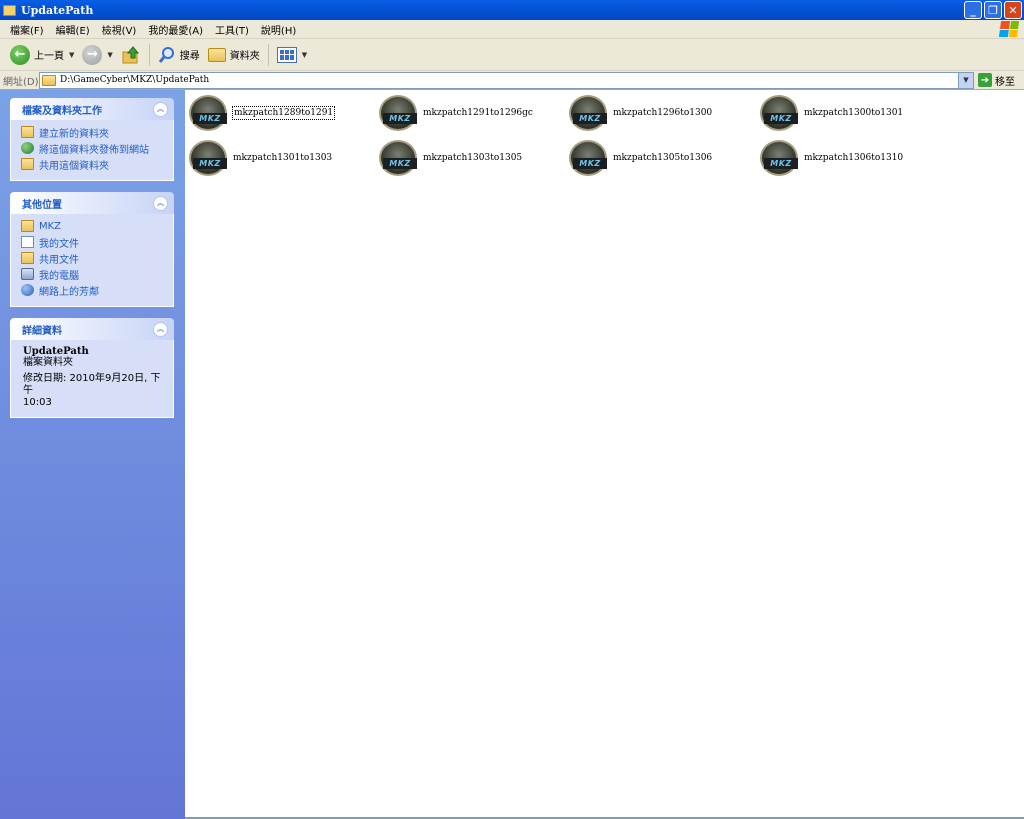  What do you see at coordinates (262, 113) in the screenshot?
I see `file-item: mkzpatch1289to1291` at bounding box center [262, 113].